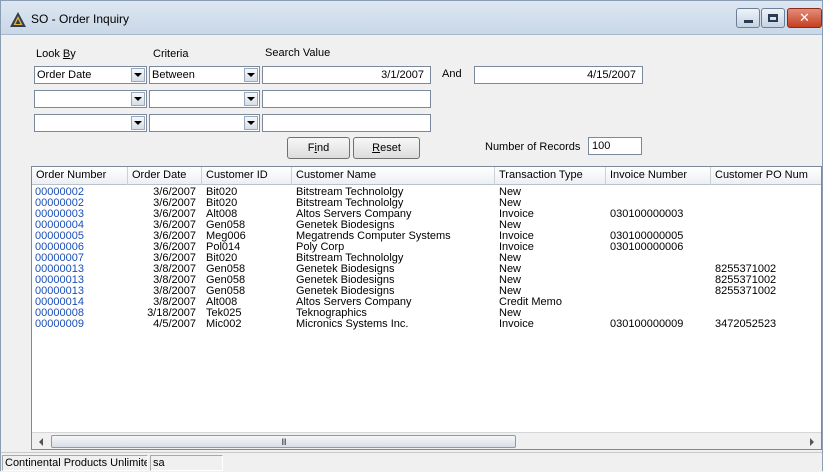 The height and width of the screenshot is (472, 823). Describe the element at coordinates (748, 21) in the screenshot. I see `minimize-icon` at that location.